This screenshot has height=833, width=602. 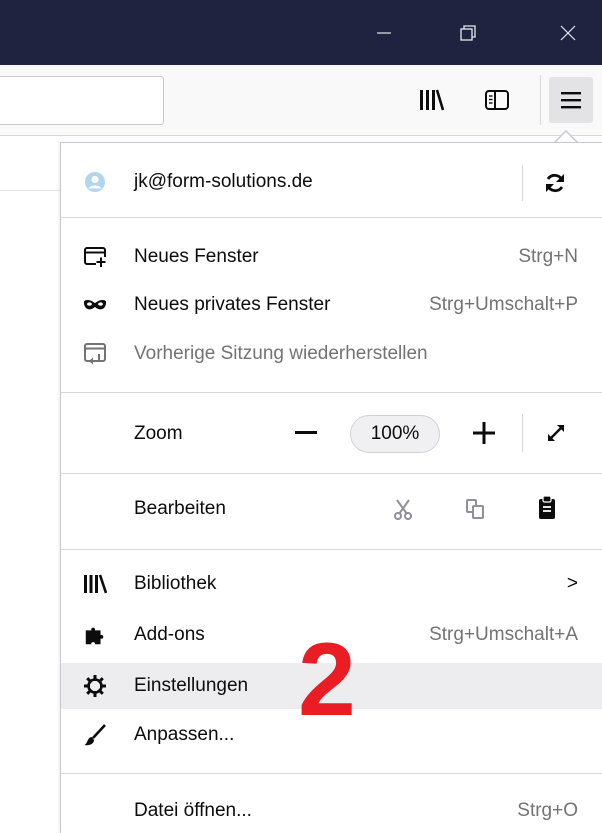 What do you see at coordinates (82, 100) in the screenshot?
I see `url-bar` at bounding box center [82, 100].